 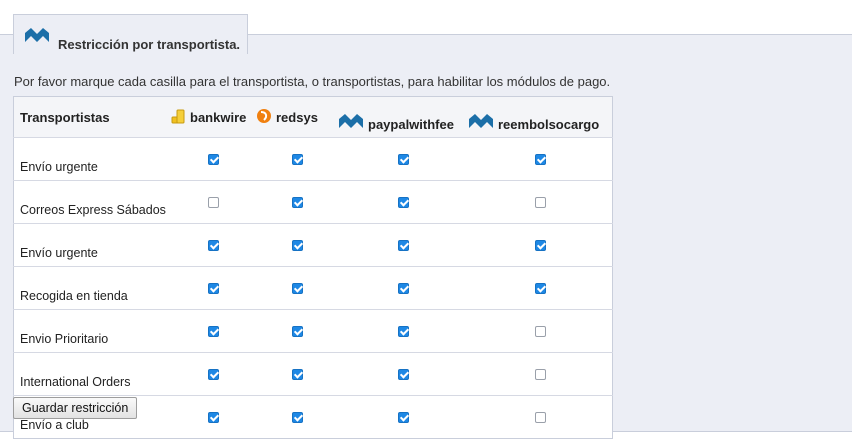 I want to click on column-header-reembolsocargo: reembolsocargo, so click(x=540, y=117).